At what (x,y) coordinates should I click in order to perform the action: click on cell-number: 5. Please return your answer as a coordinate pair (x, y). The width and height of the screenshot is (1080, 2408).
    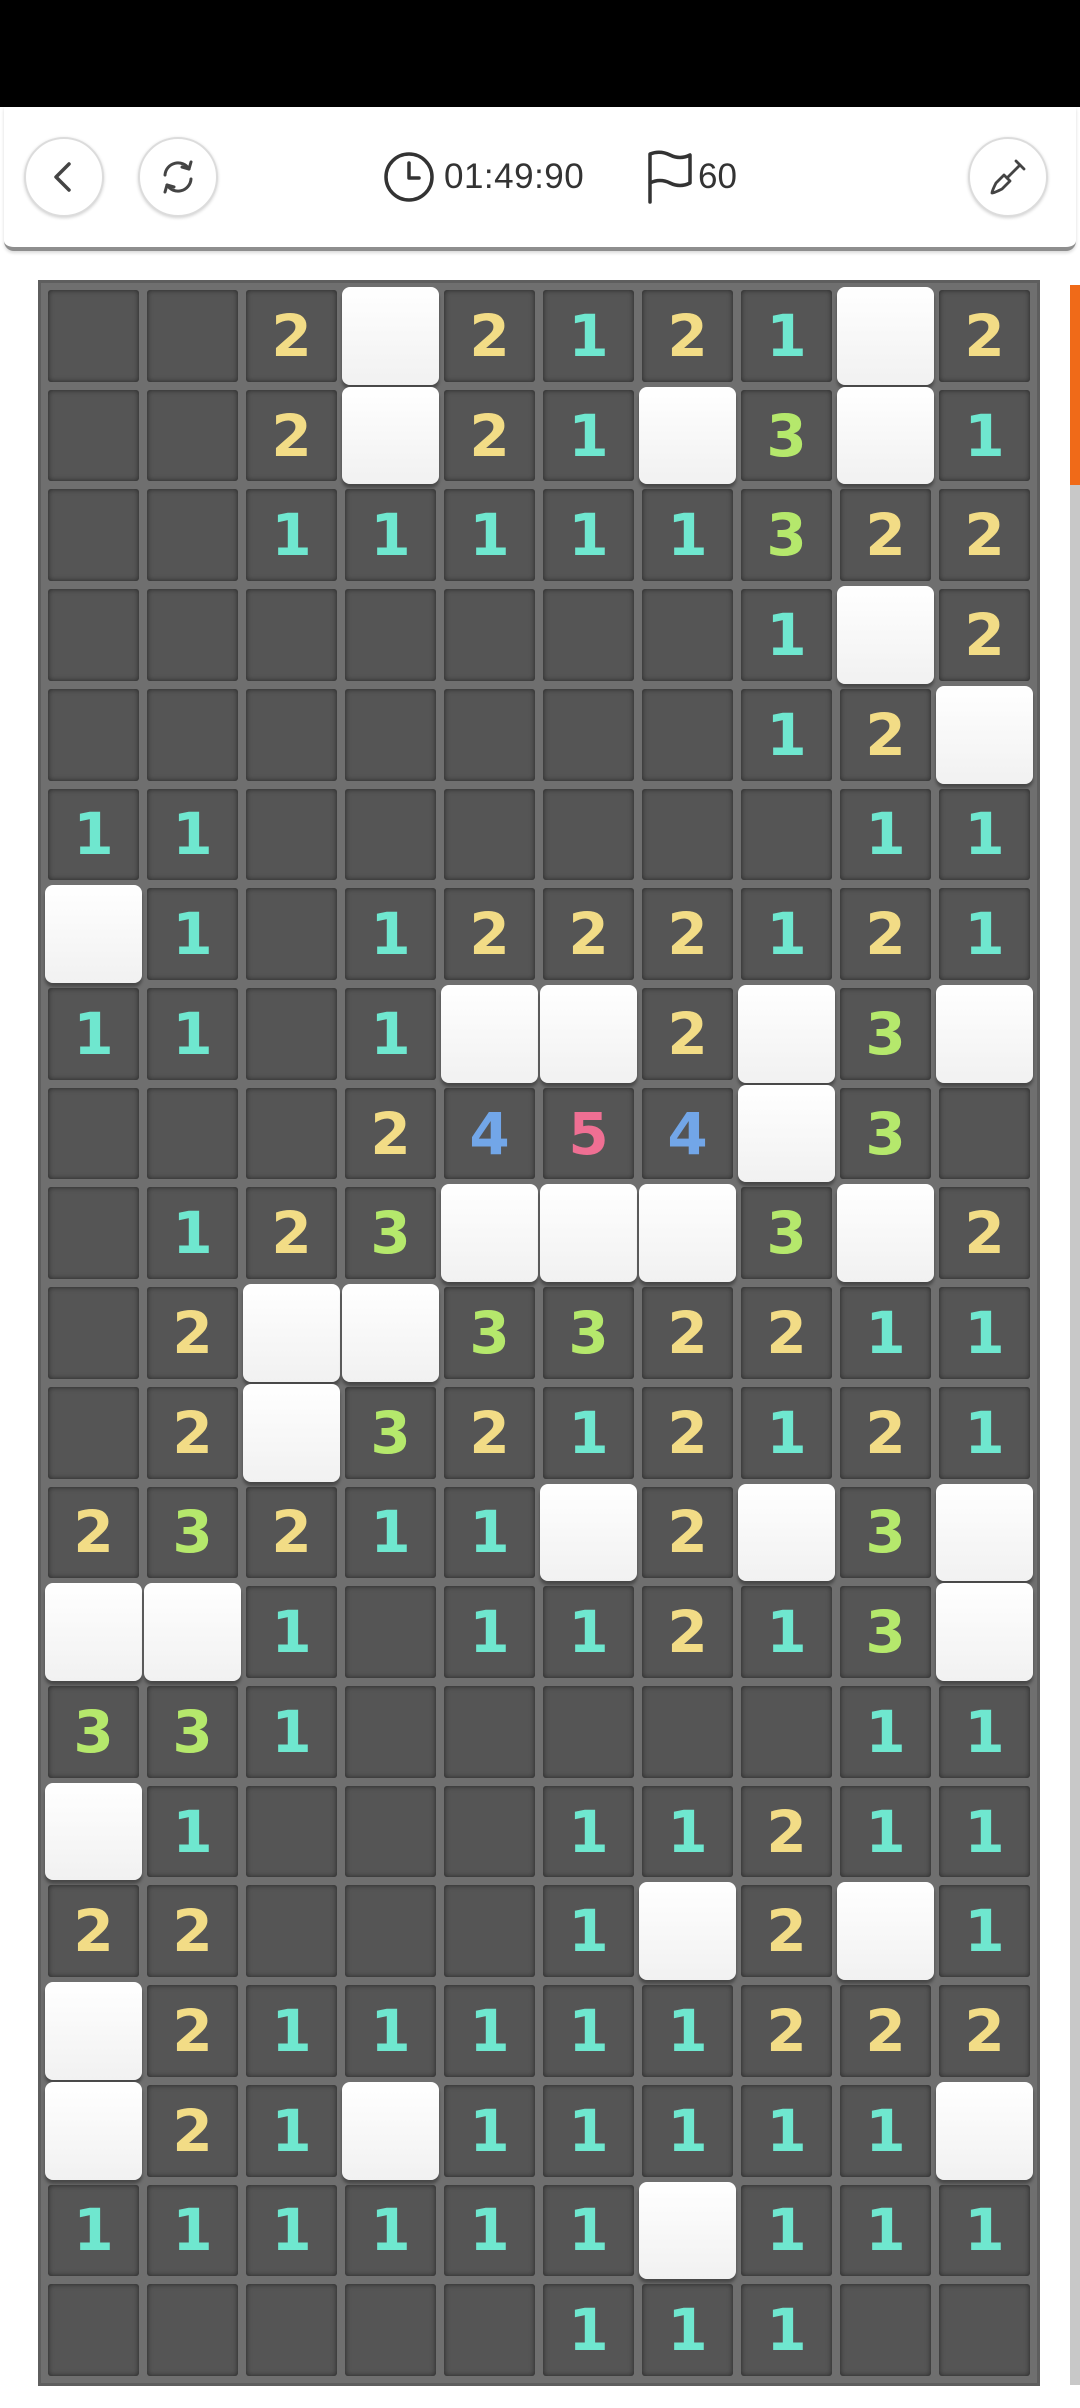
    Looking at the image, I should click on (588, 1133).